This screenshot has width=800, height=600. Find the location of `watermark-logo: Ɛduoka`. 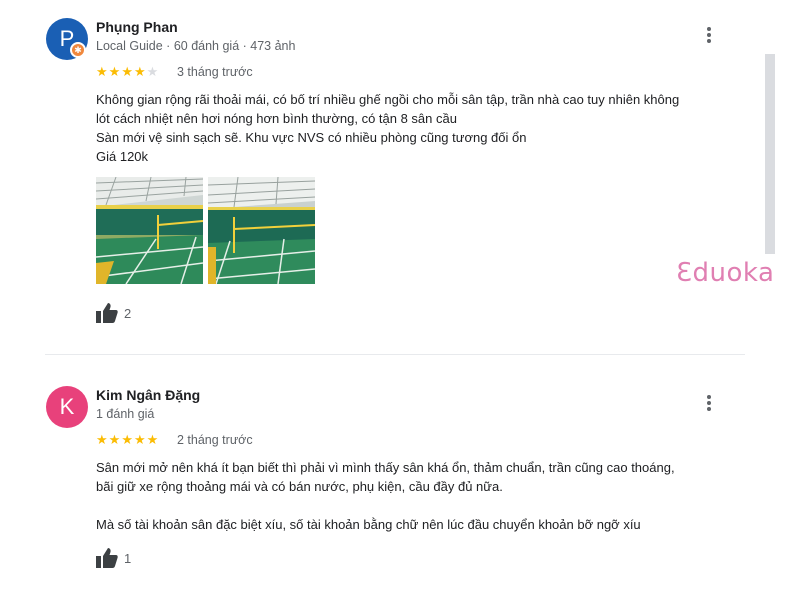

watermark-logo: Ɛduoka is located at coordinates (725, 273).